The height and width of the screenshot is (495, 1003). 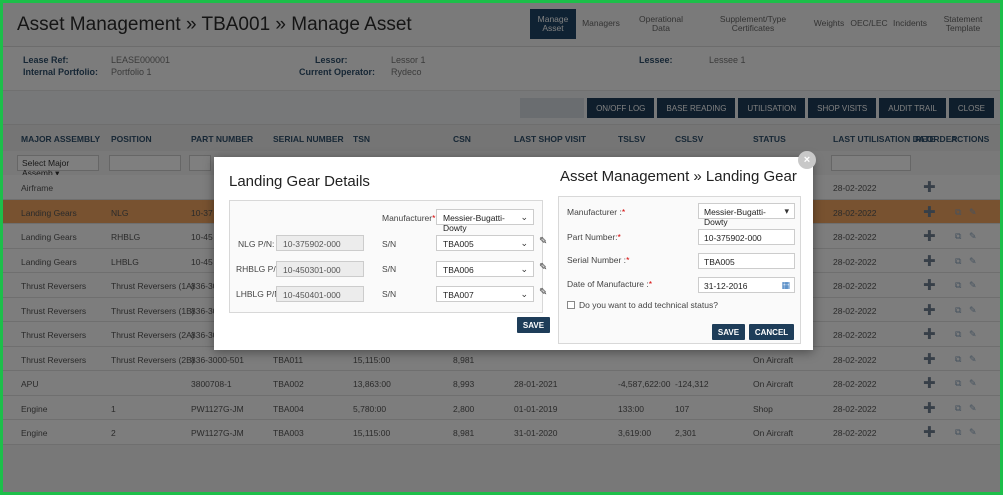 I want to click on form-manufacturer-label: Manufacturer :*, so click(x=596, y=212).